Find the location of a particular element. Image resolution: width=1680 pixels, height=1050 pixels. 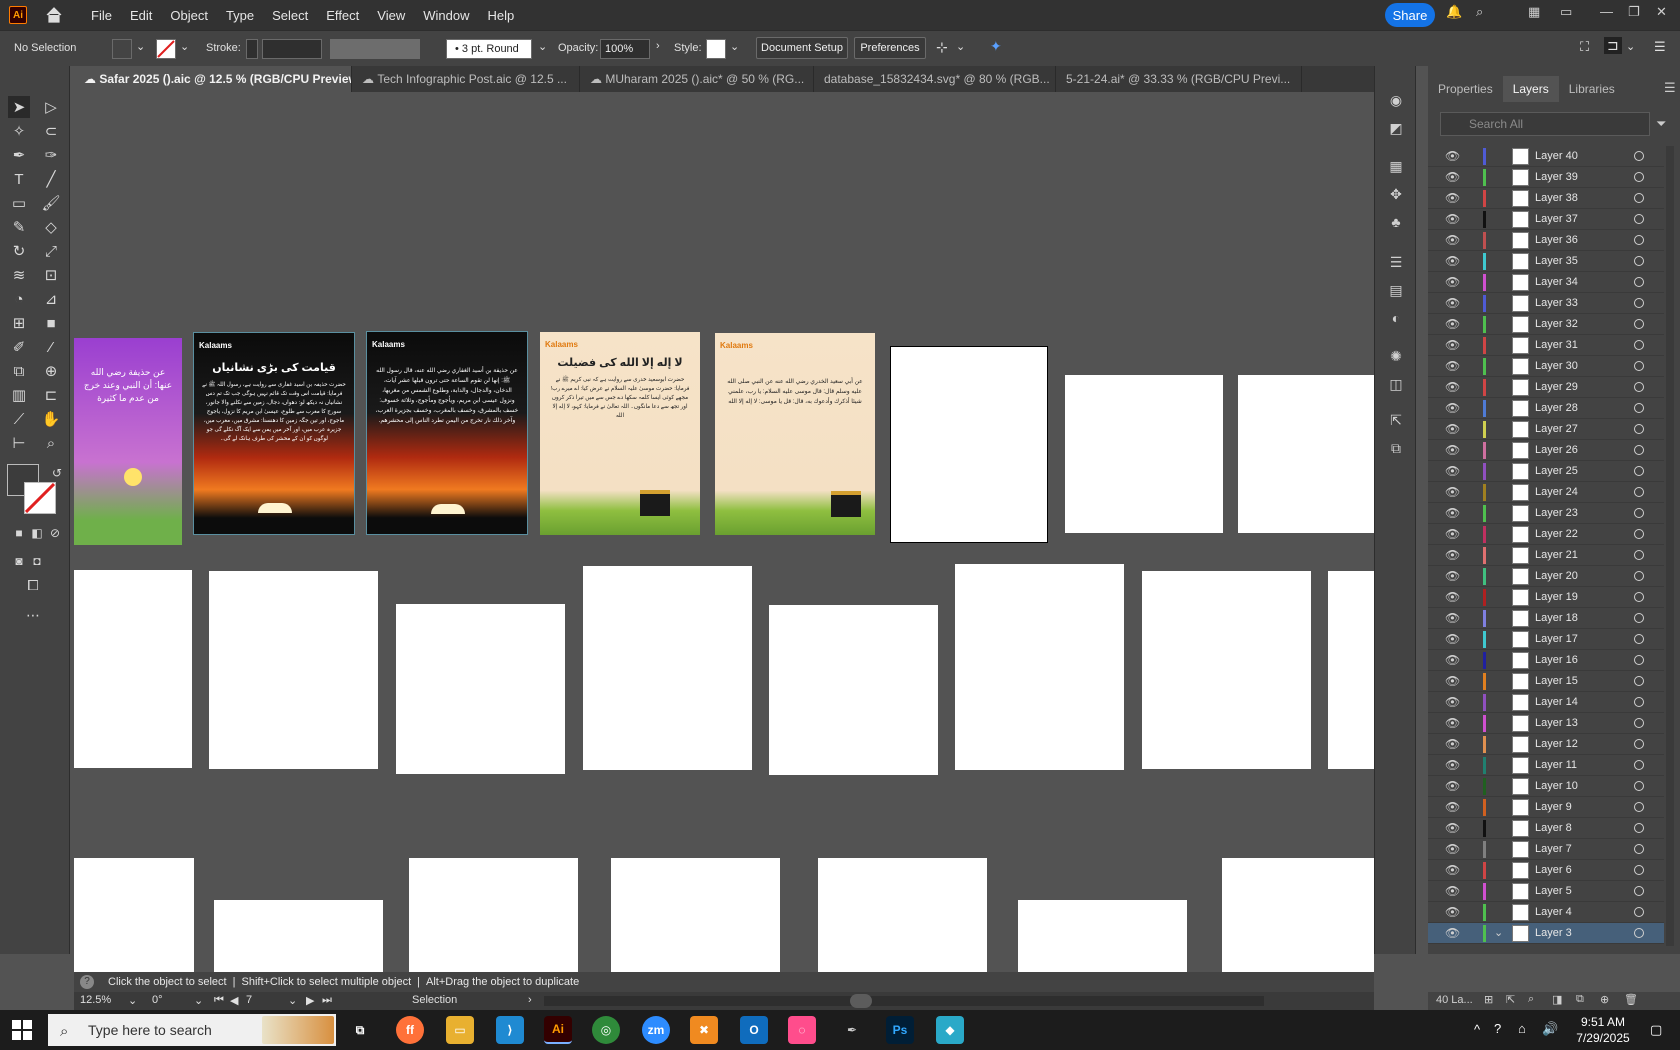

menu-edit: Edit is located at coordinates (141, 15).